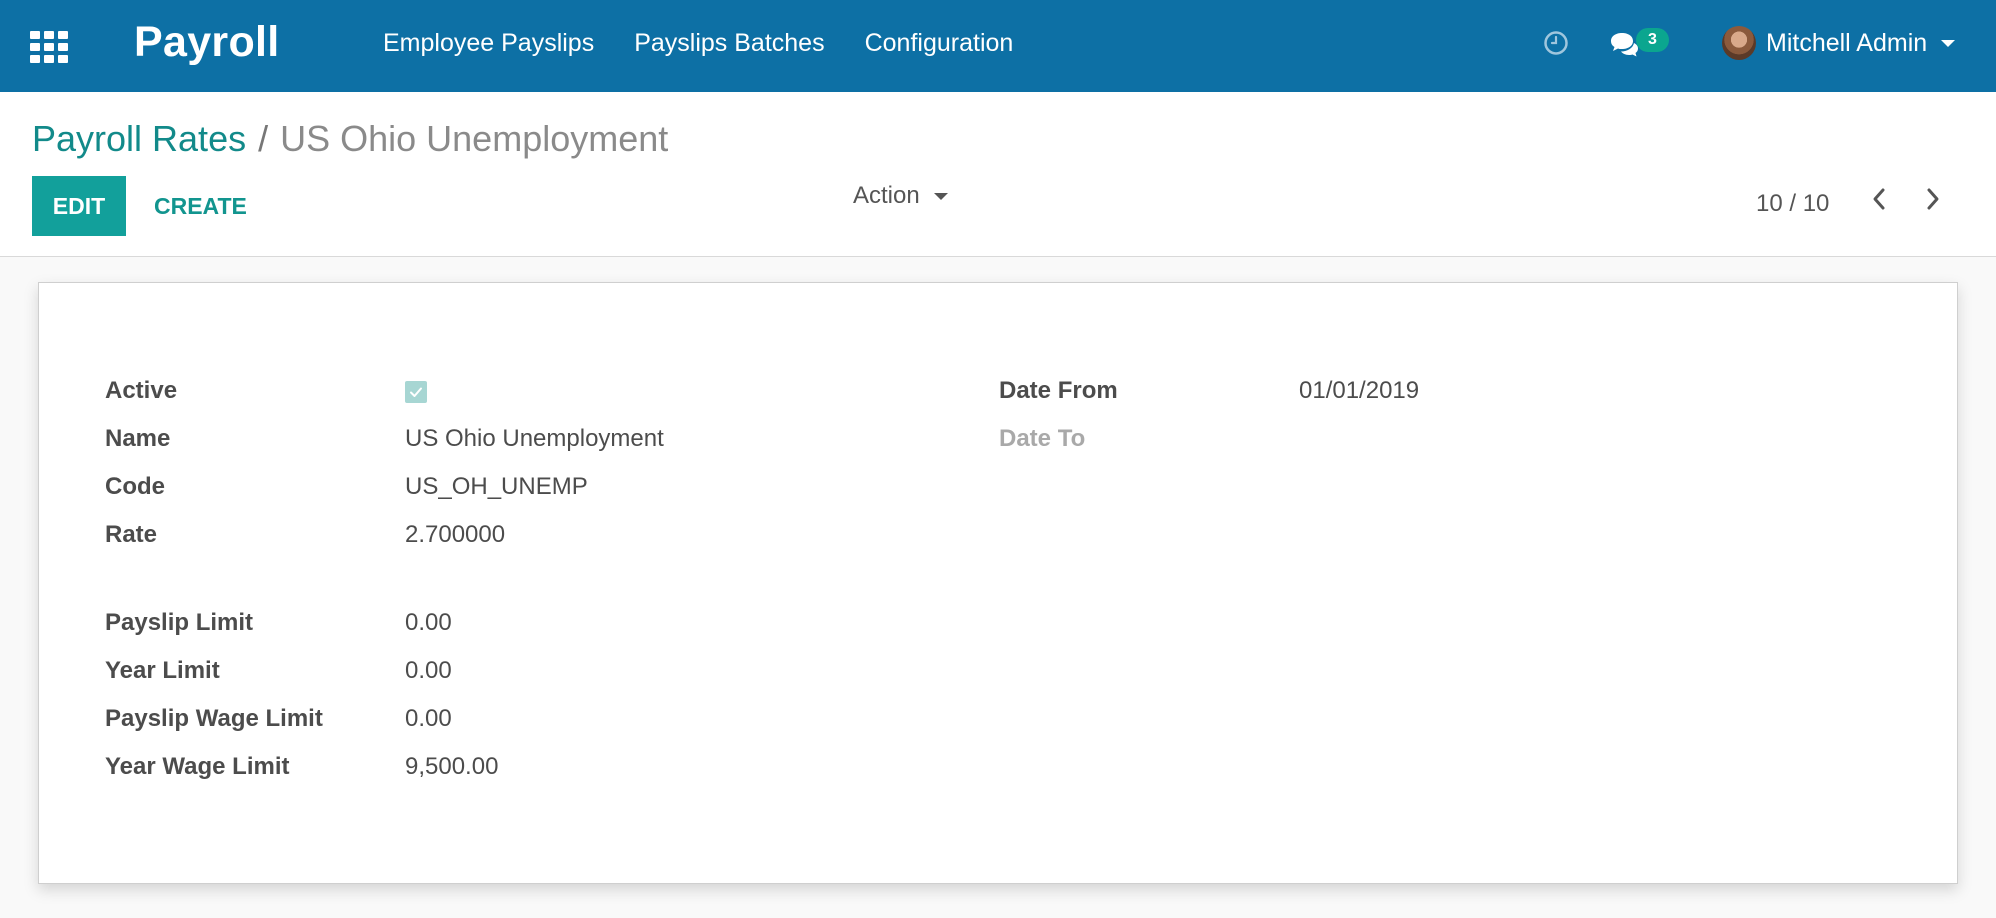  What do you see at coordinates (162, 670) in the screenshot?
I see `year-limit-label: Year Limit` at bounding box center [162, 670].